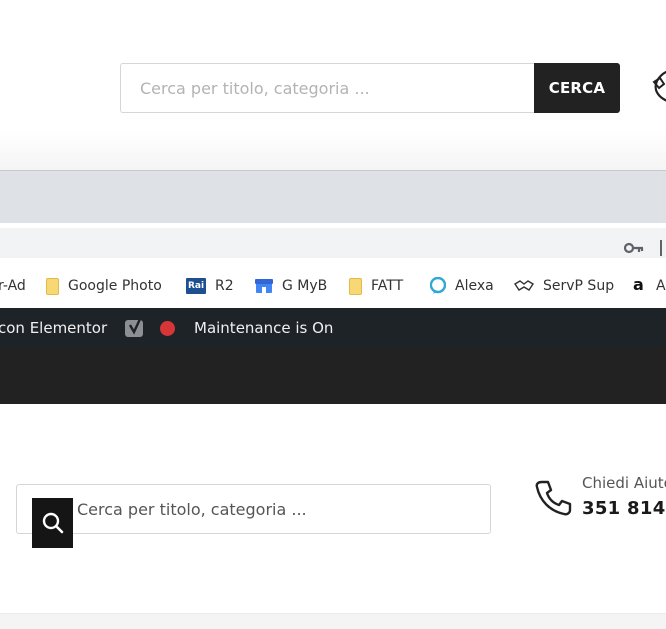 The image size is (666, 629). Describe the element at coordinates (474, 286) in the screenshot. I see `bookmark-label: Alexa` at that location.